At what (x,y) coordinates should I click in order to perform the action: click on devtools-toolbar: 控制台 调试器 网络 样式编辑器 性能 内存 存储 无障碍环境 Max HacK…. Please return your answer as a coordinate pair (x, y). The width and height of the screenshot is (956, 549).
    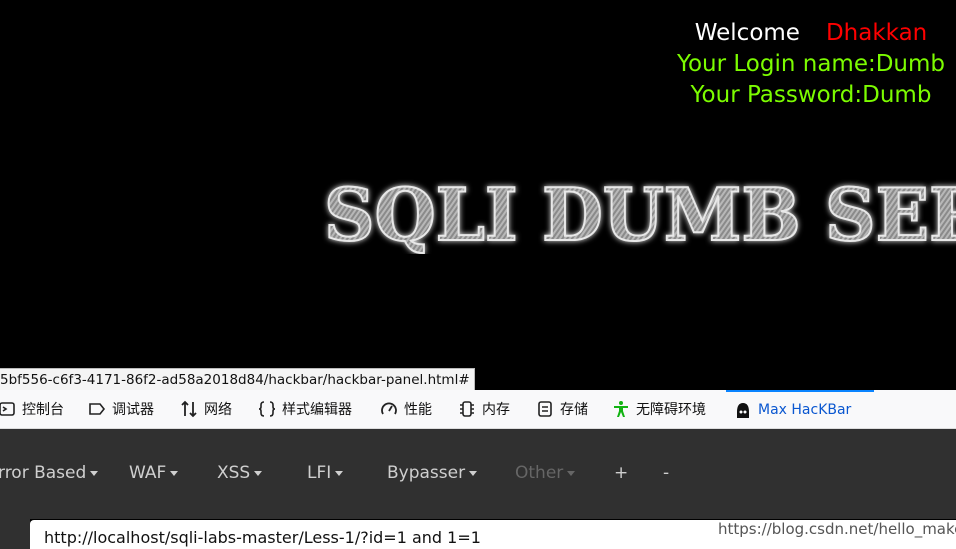
    Looking at the image, I should click on (478, 409).